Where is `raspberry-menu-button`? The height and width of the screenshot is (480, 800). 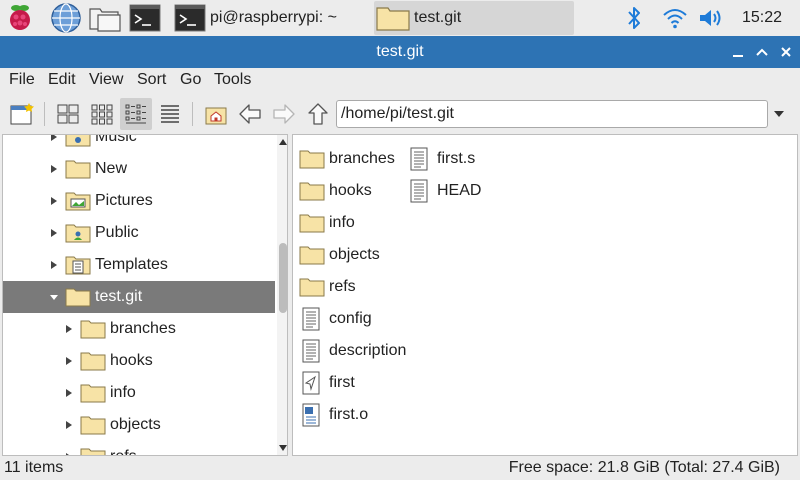 raspberry-menu-button is located at coordinates (20, 18).